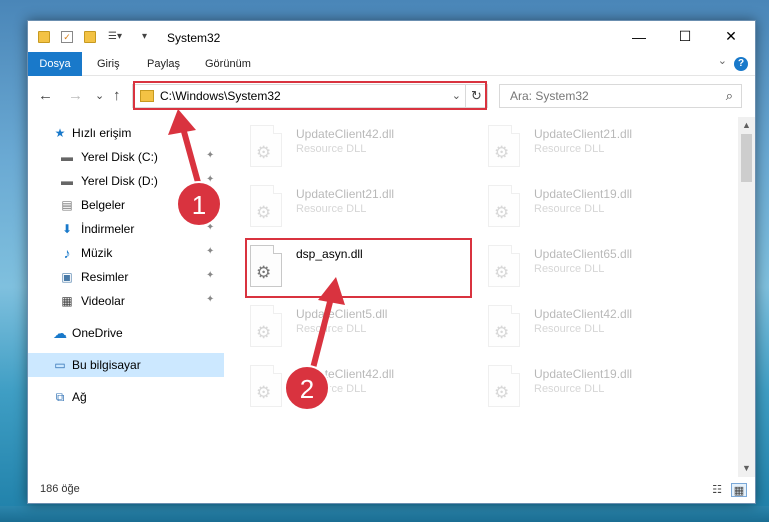 The image size is (769, 522). What do you see at coordinates (55, 64) in the screenshot?
I see `tab-file: Dosya` at bounding box center [55, 64].